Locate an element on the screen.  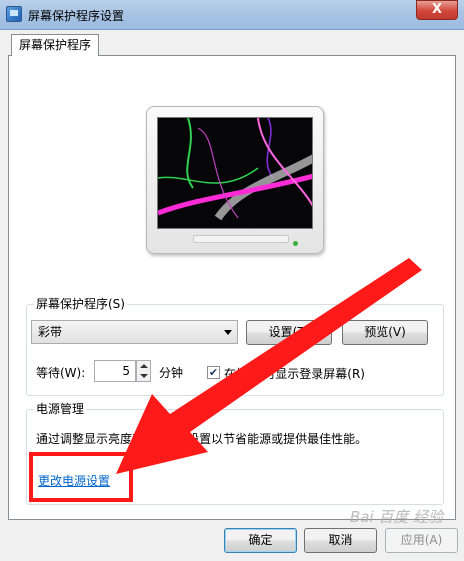
minutes-unit-label: 分钟 is located at coordinates (171, 373).